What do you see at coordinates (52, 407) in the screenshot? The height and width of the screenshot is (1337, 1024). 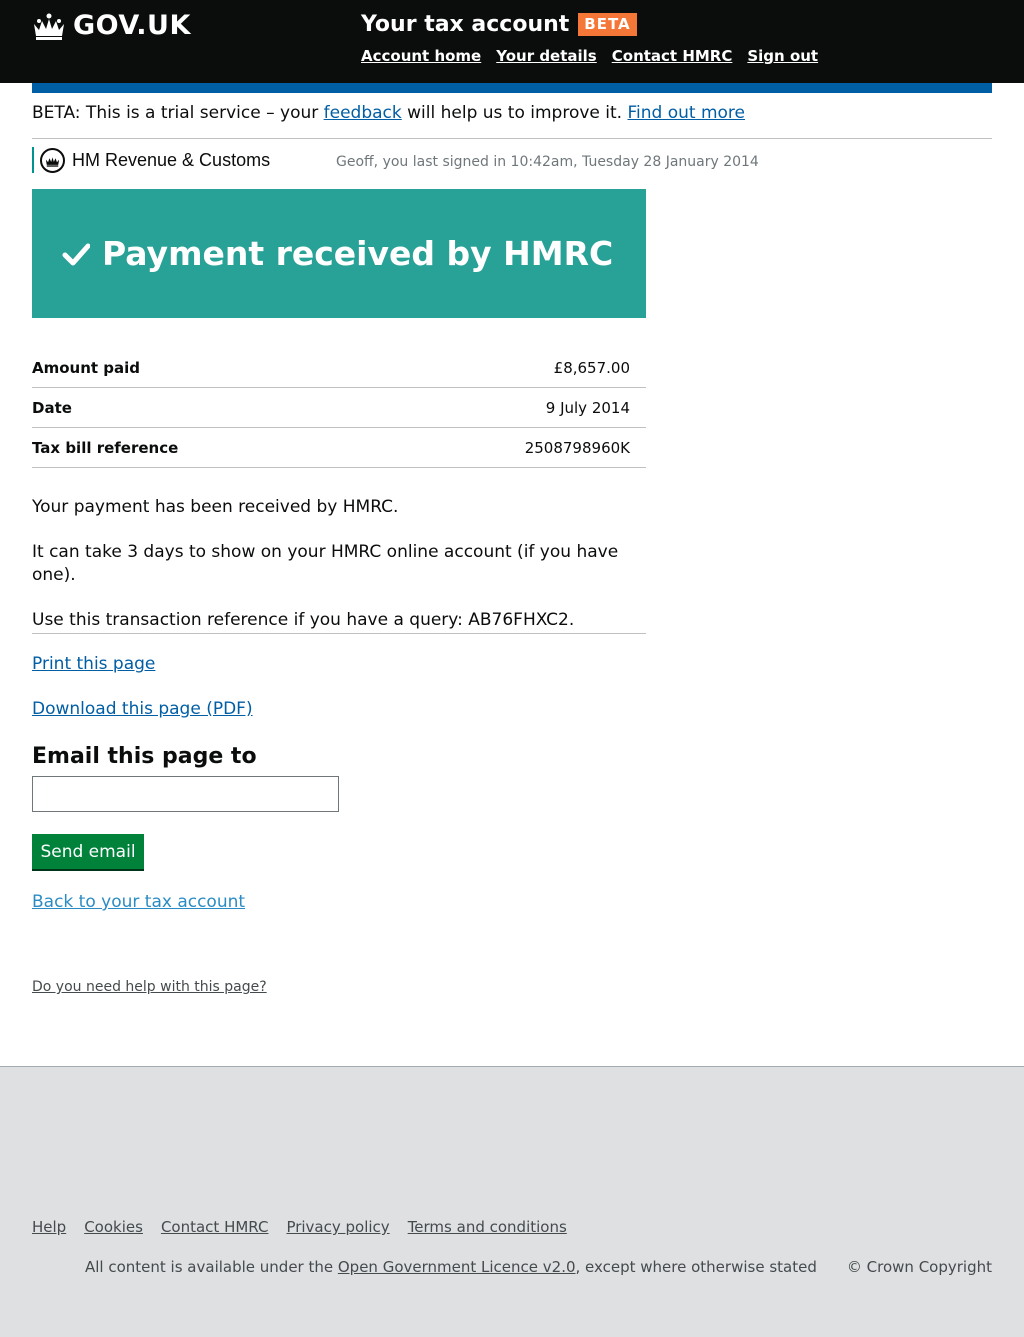 I see `summary-key: Date` at bounding box center [52, 407].